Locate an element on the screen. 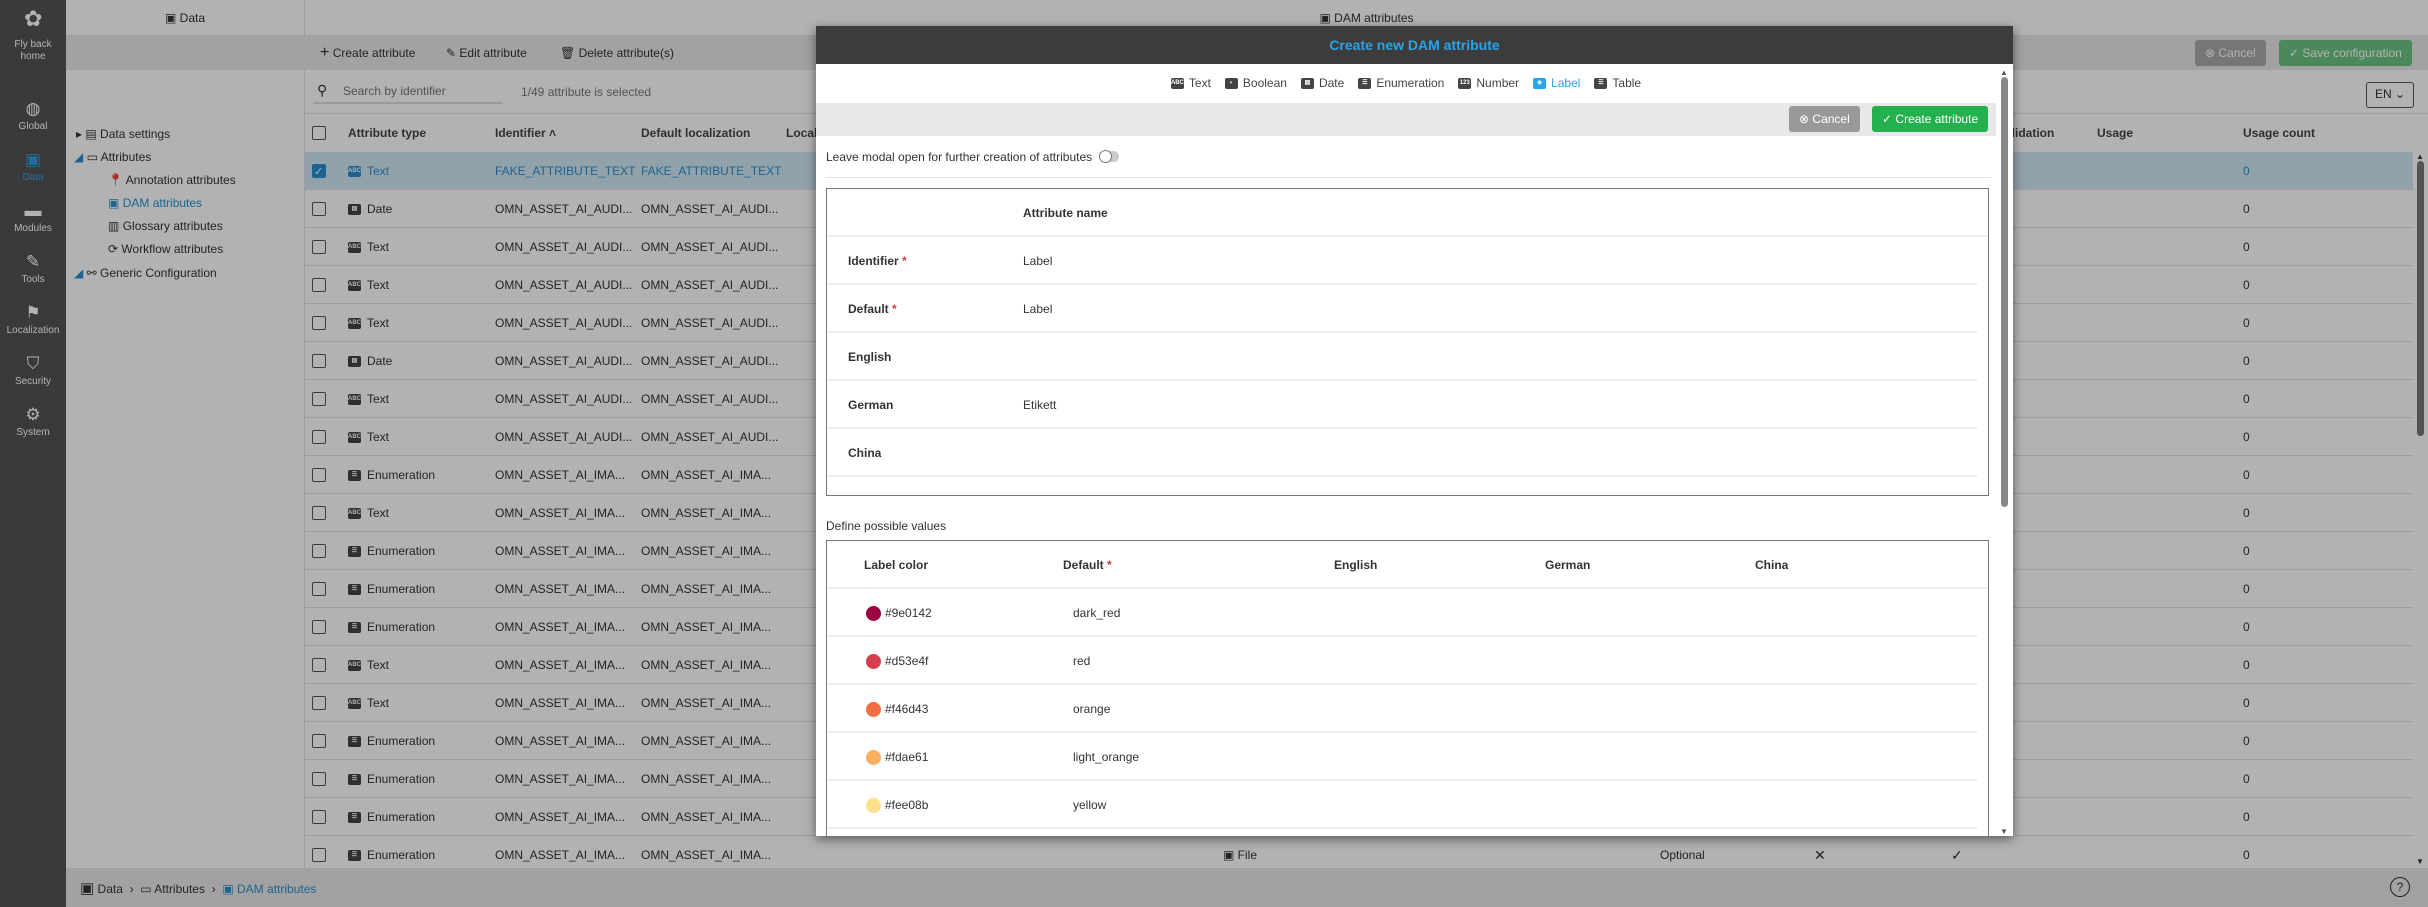 Image resolution: width=2428 pixels, height=907 pixels. type-tab-label: Date is located at coordinates (1331, 83).